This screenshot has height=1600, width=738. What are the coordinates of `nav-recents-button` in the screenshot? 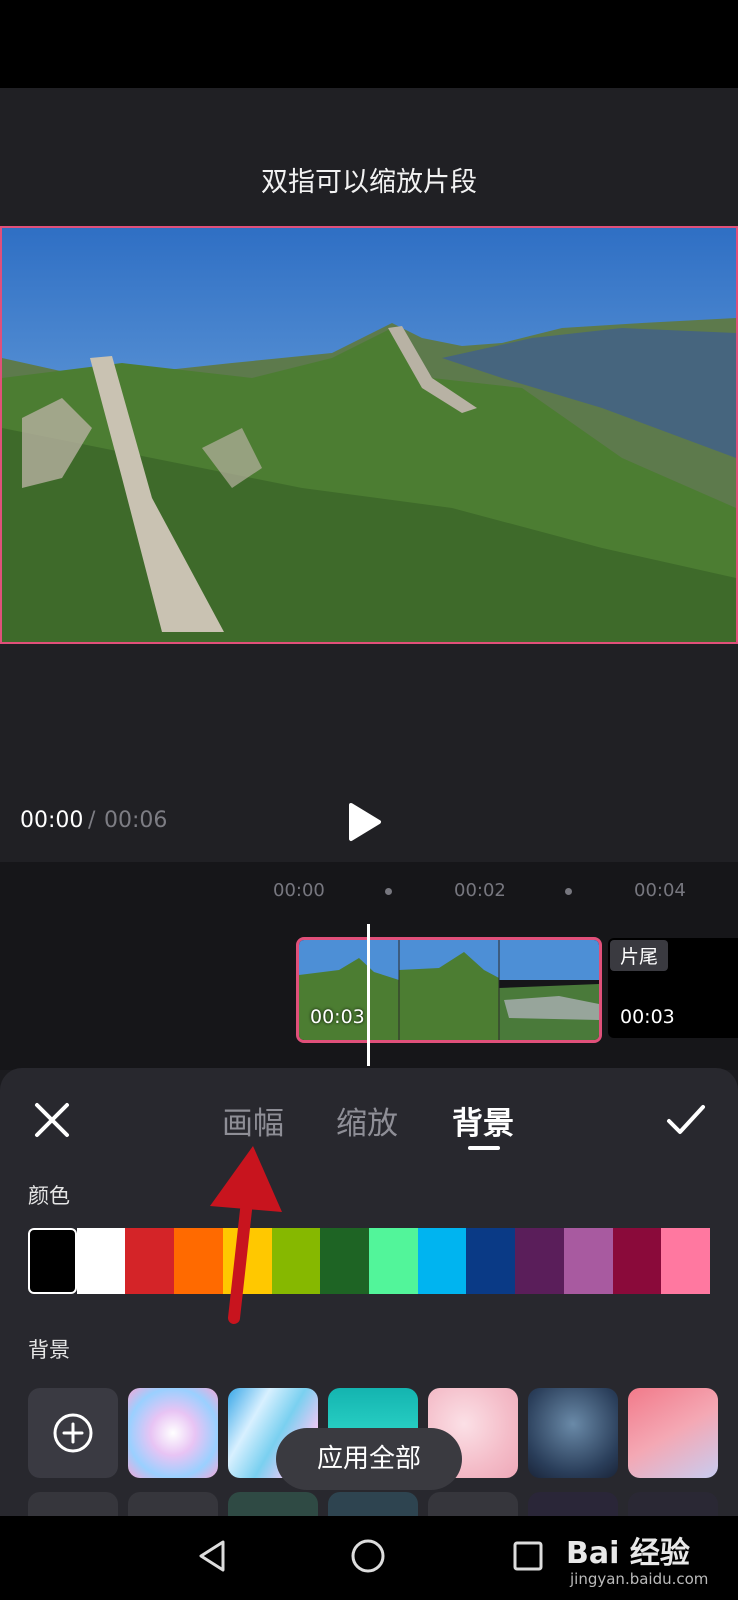 It's located at (528, 1558).